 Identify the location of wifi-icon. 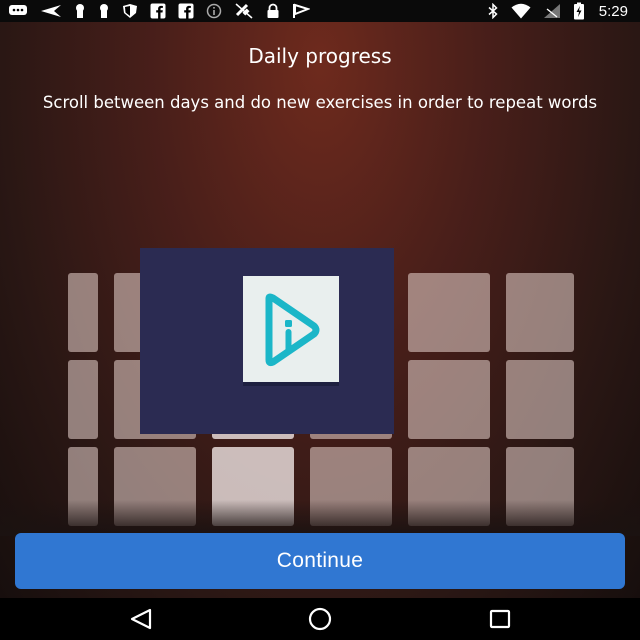
(521, 11).